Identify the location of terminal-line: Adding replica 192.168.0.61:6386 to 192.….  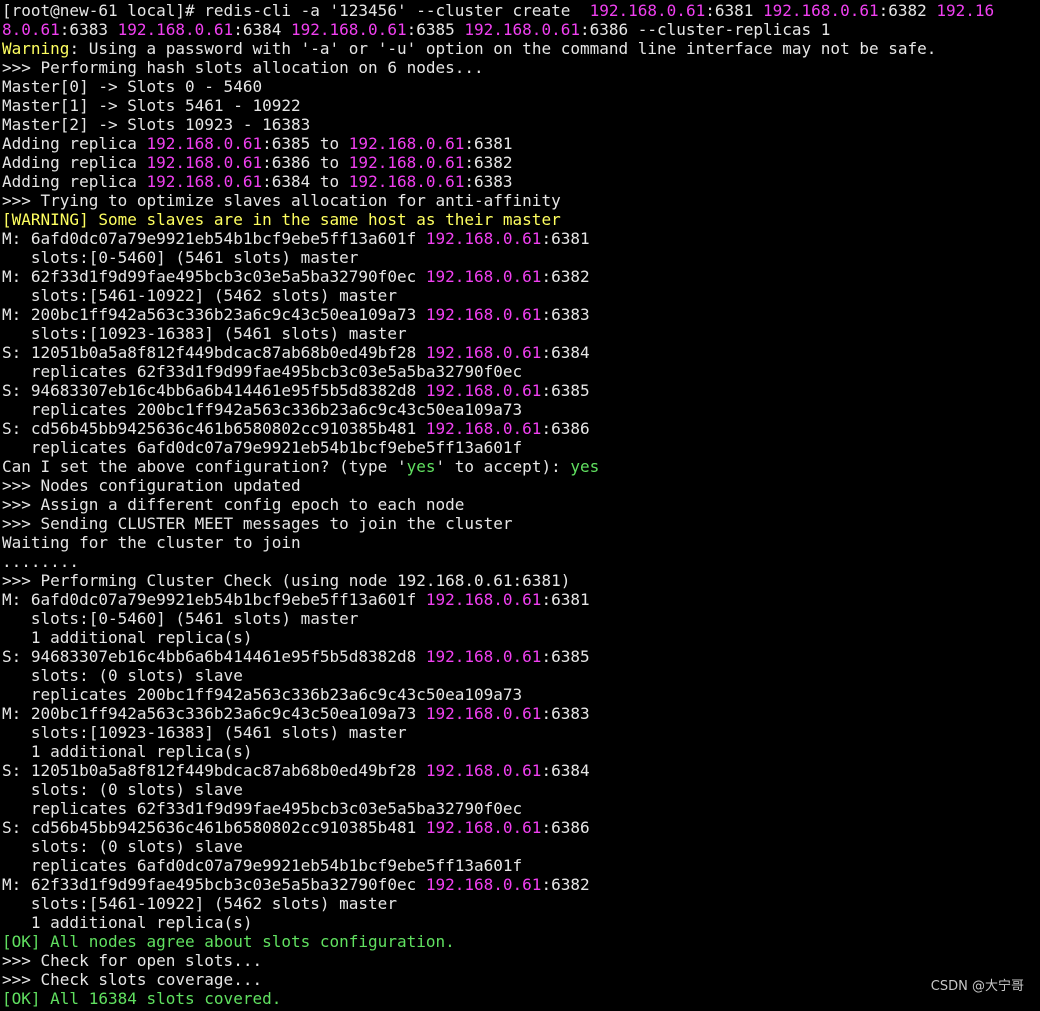
(520, 162).